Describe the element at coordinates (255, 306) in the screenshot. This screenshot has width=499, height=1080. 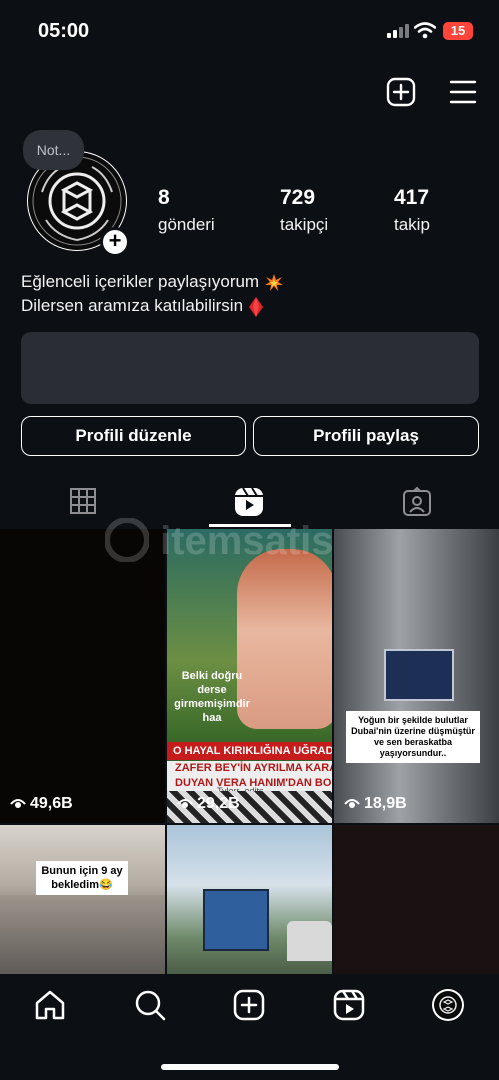
I see `red-diamond-emoji-icon` at that location.